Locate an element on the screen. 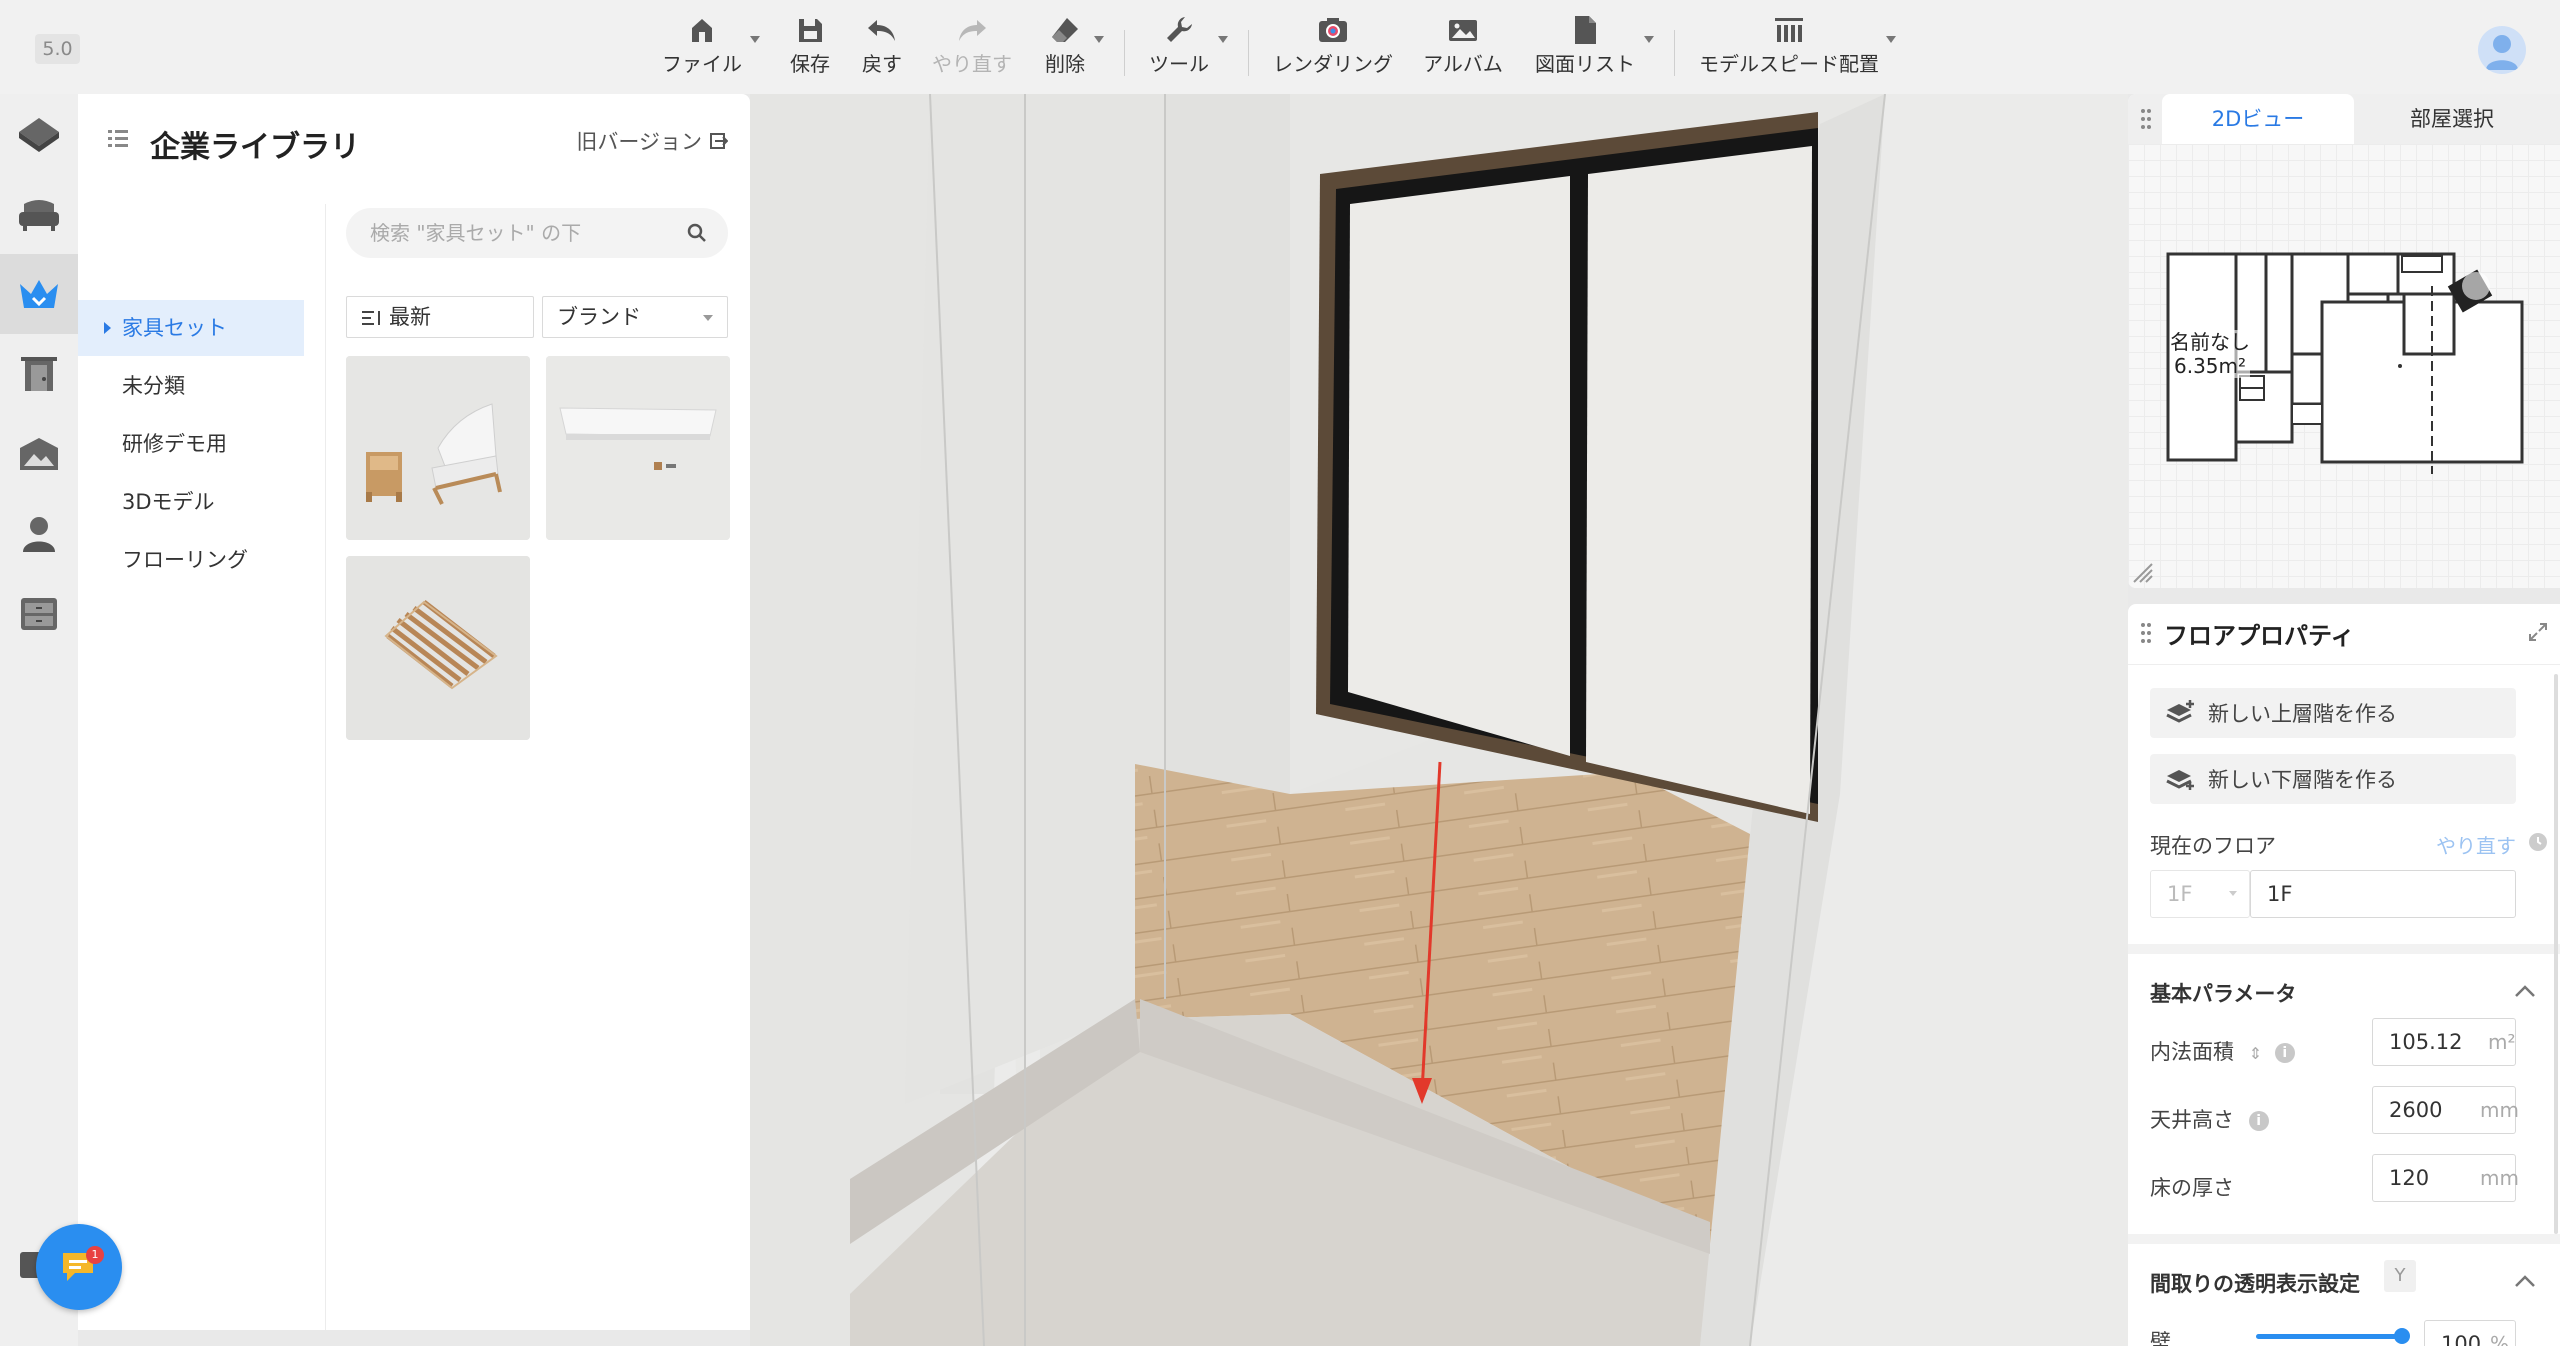  category-item-uncategorized: 未分類 is located at coordinates (191, 386).